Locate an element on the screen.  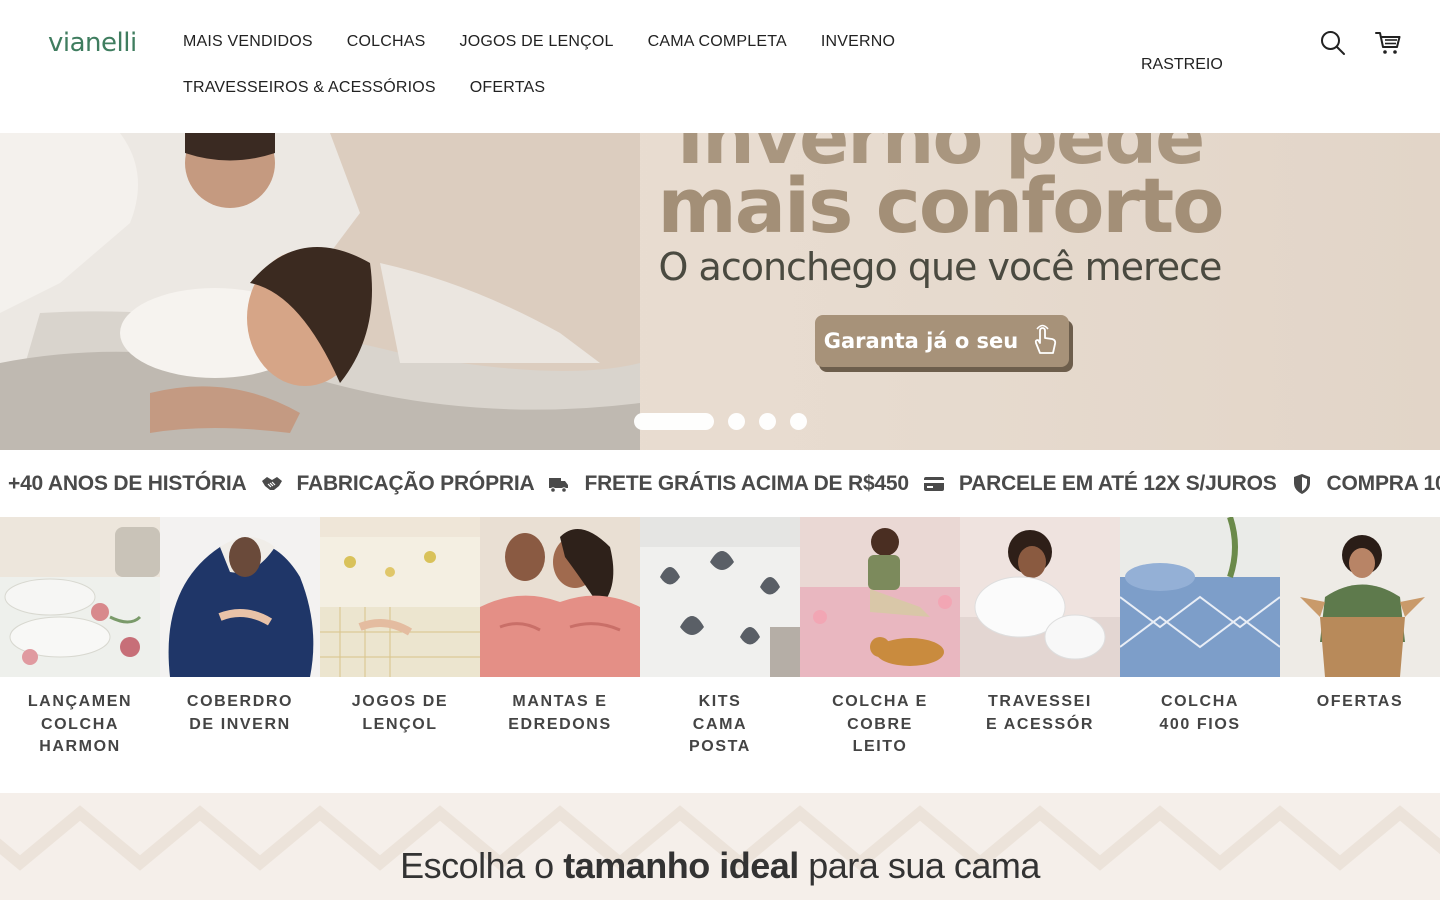
category-colcha-cobre-leito: COLCHA E COBRE LEITO is located at coordinates (880, 655).